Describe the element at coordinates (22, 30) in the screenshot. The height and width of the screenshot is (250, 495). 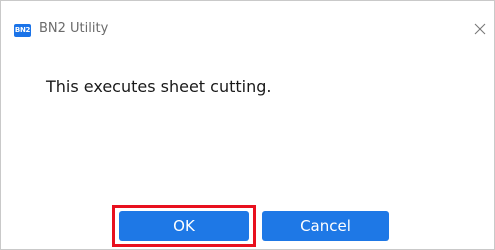
I see `bn2-app-icon: BN2` at that location.